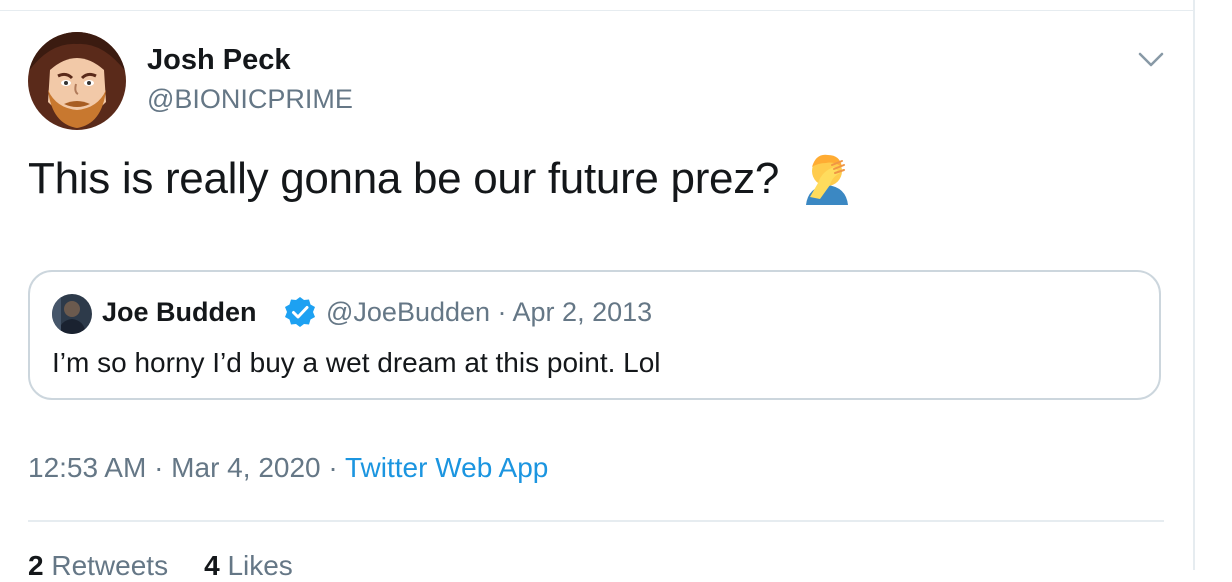 The image size is (1232, 582). I want to click on likes-count: 4, so click(212, 565).